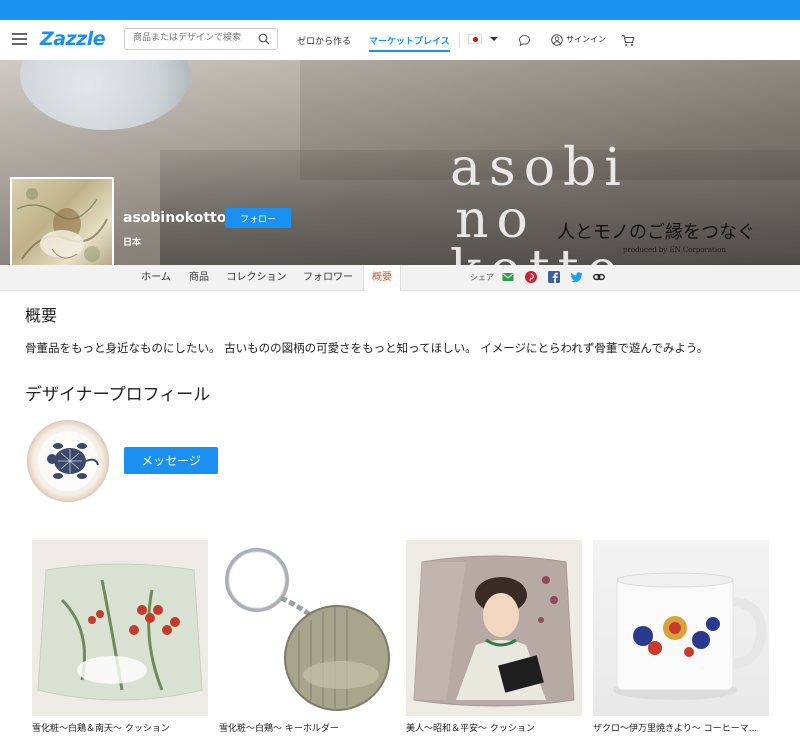 The width and height of the screenshot is (800, 750). What do you see at coordinates (628, 40) in the screenshot?
I see `cart-icon` at bounding box center [628, 40].